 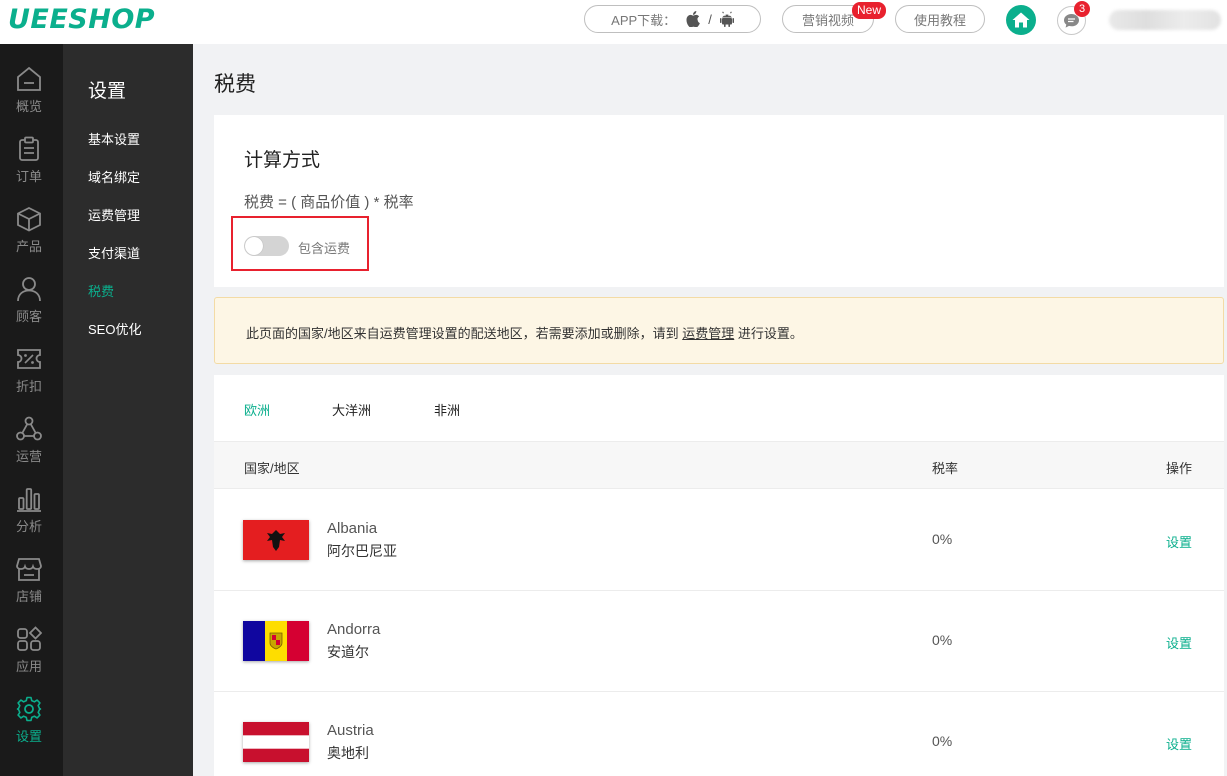 What do you see at coordinates (708, 333) in the screenshot?
I see `shipping-management-link: 运费管理` at bounding box center [708, 333].